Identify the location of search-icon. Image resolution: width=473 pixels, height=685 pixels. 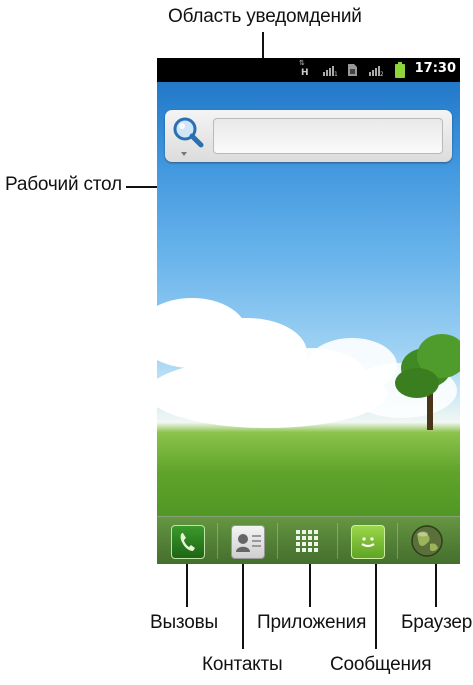
(189, 137).